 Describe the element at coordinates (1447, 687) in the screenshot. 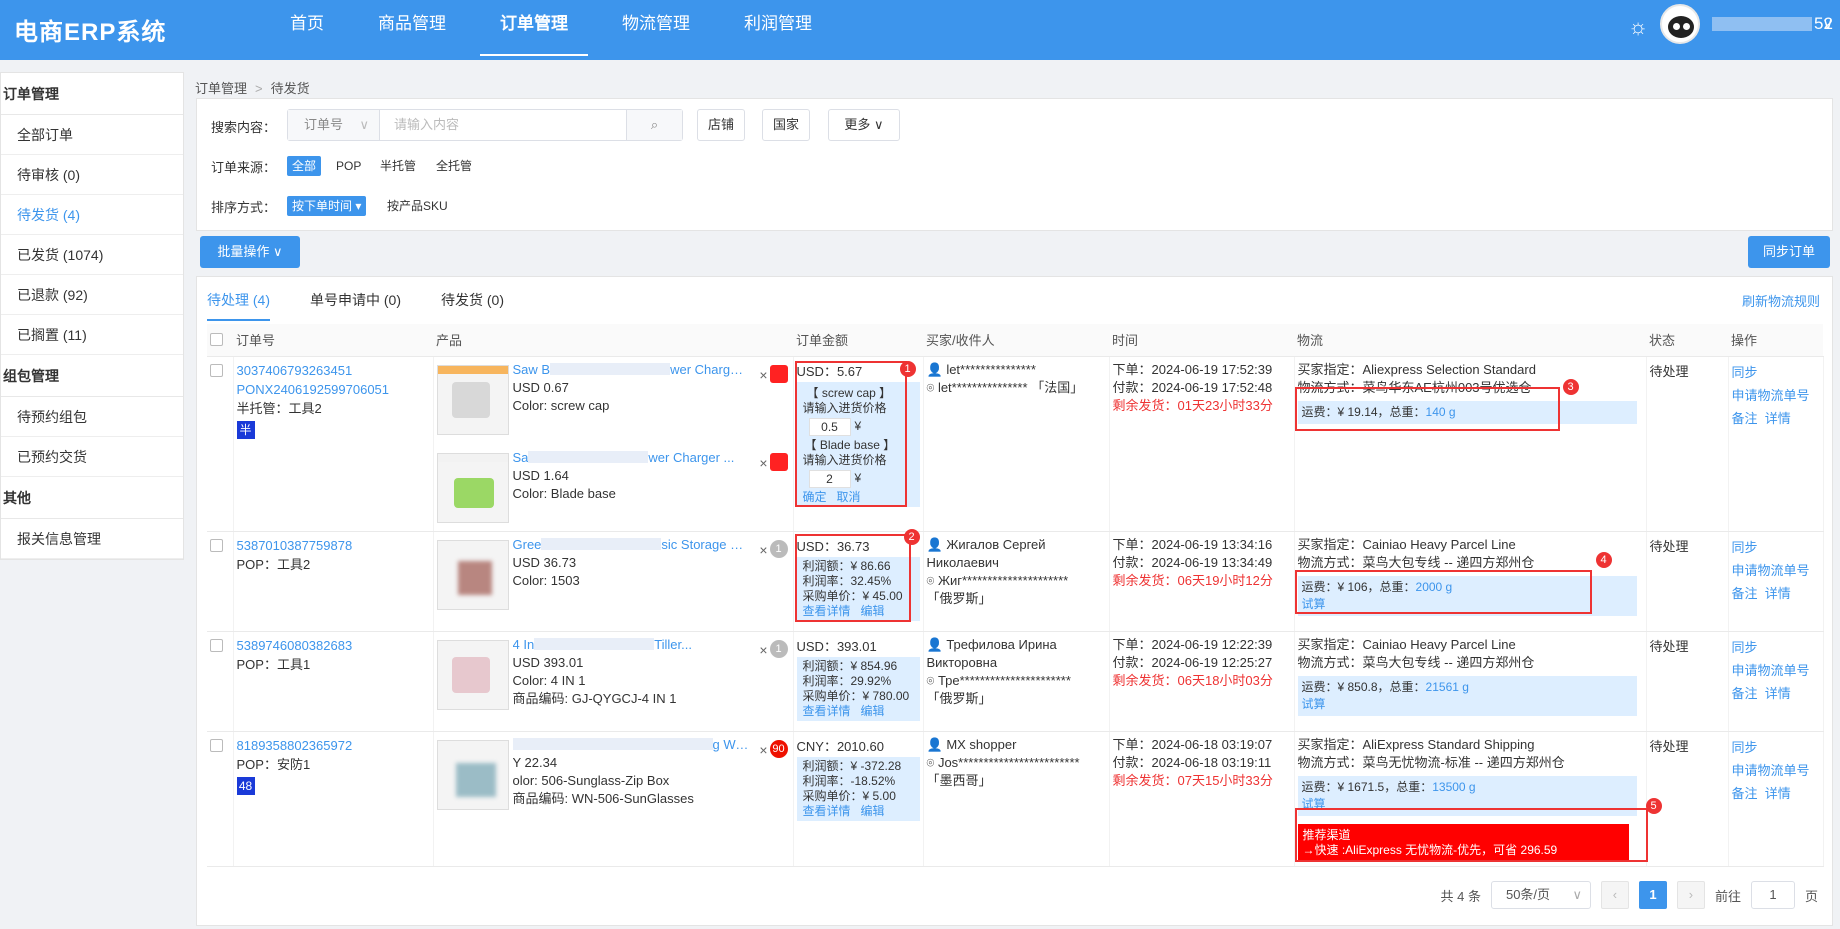

I see `weight-link: 21561 g` at that location.